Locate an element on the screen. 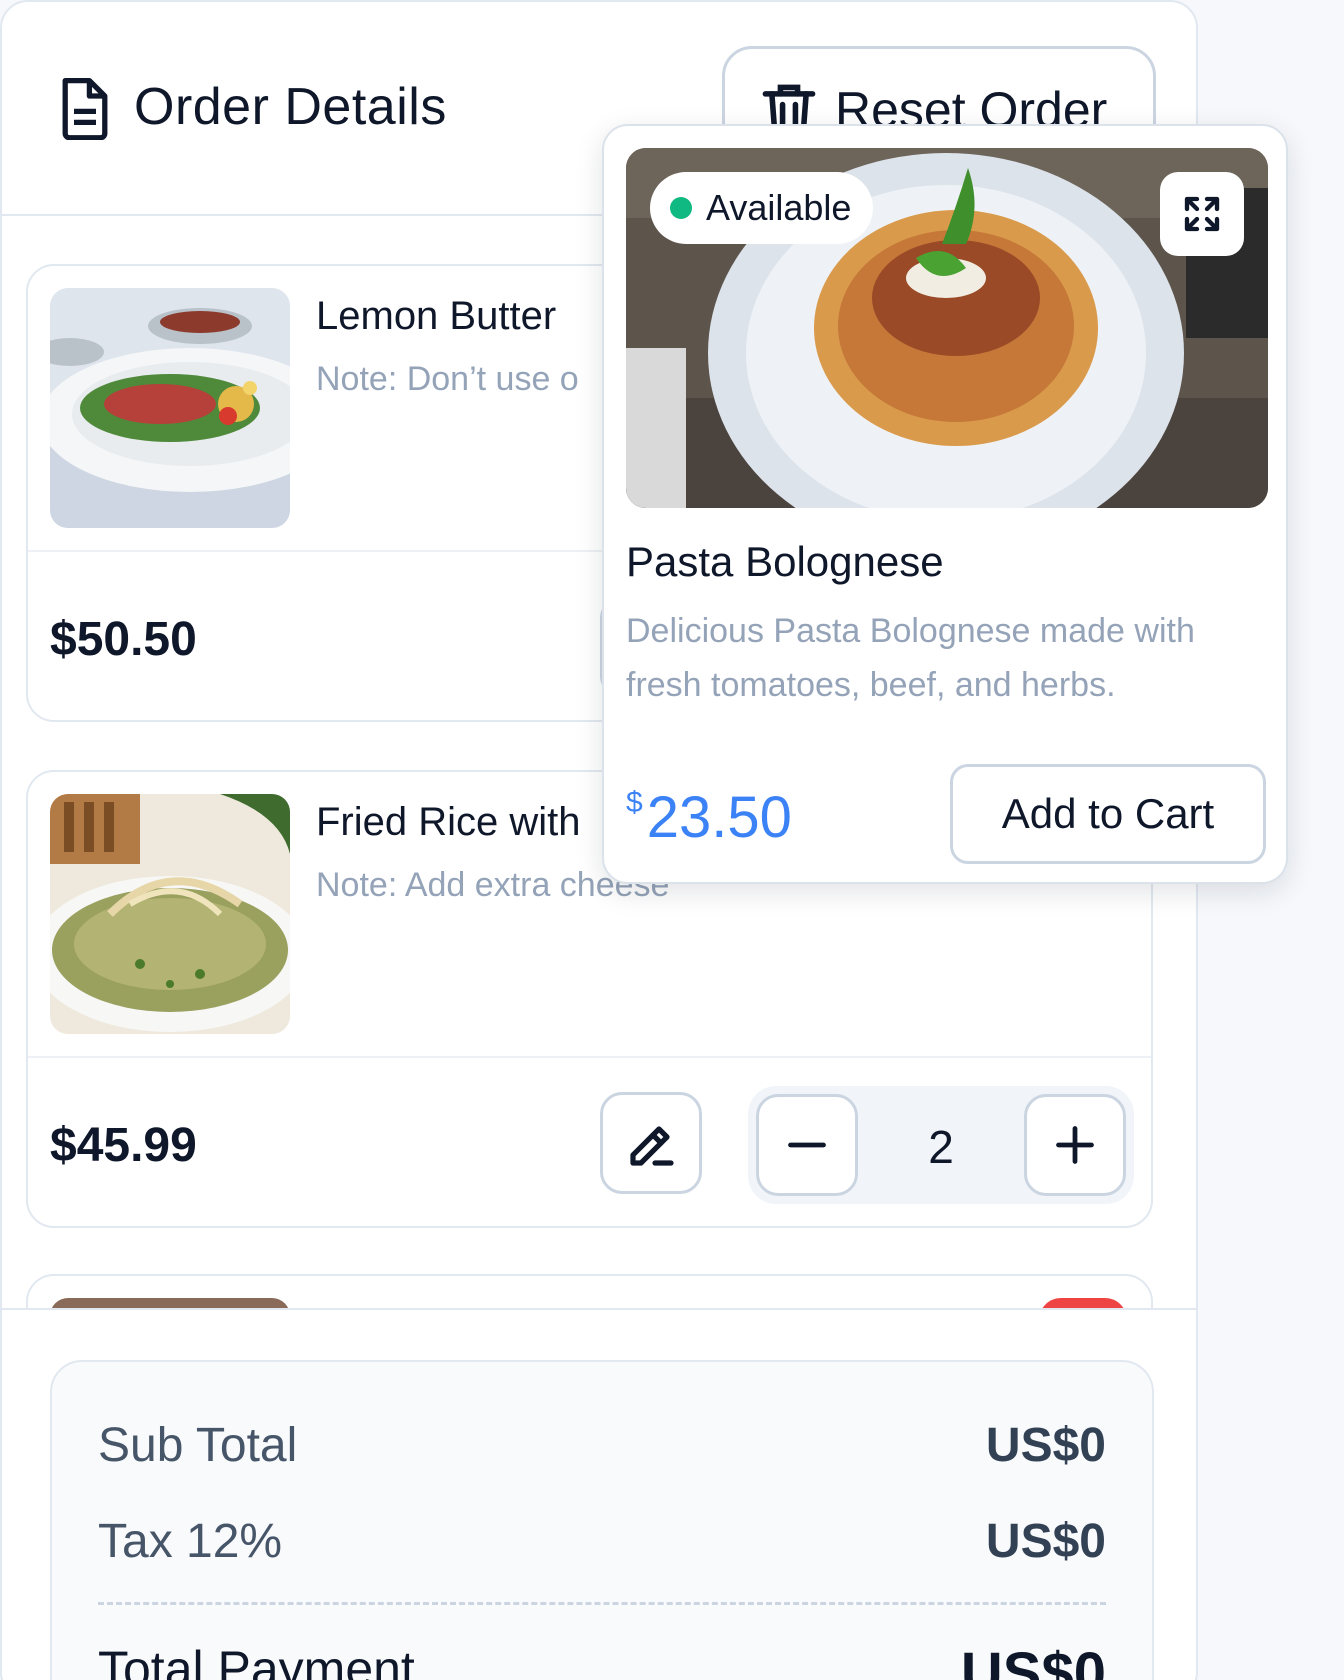  item-price: $50.50 is located at coordinates (123, 639).